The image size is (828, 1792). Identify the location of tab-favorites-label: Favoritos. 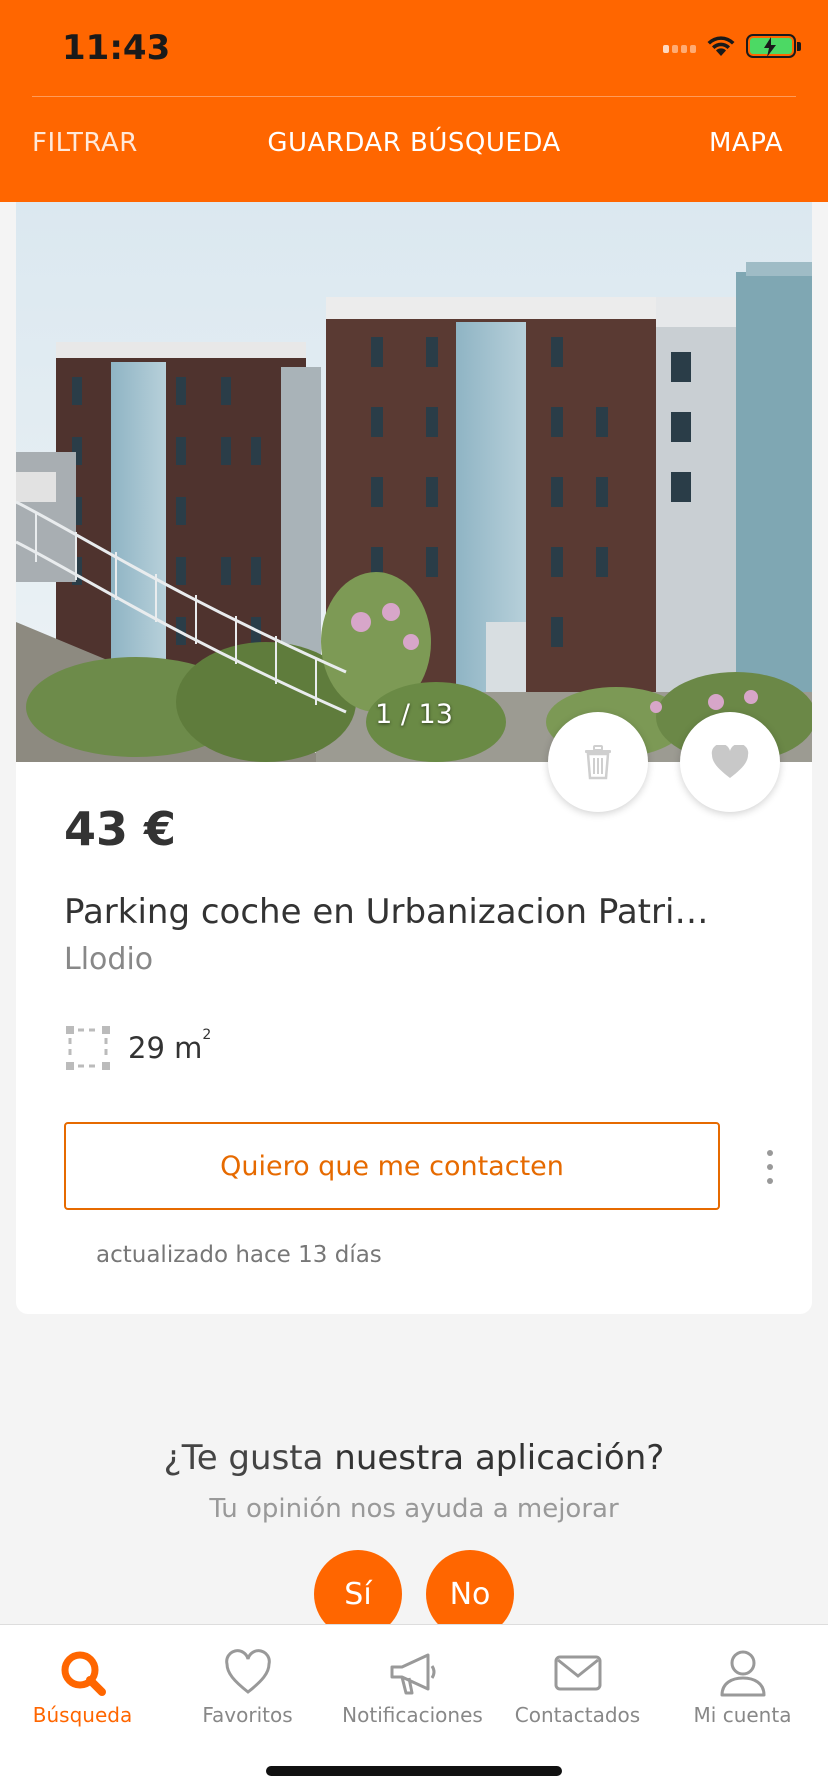
(247, 1715).